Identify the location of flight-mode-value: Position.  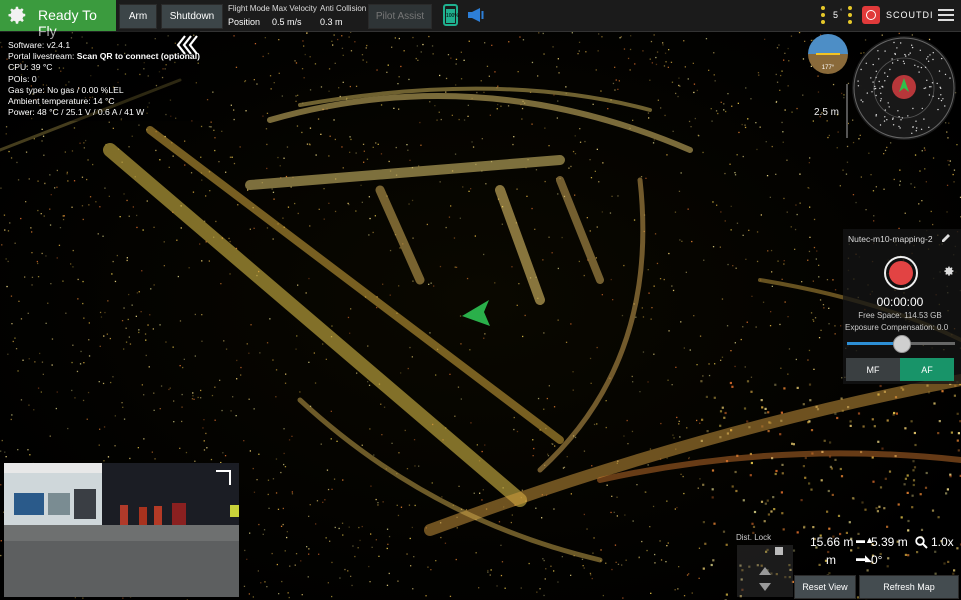
(244, 22).